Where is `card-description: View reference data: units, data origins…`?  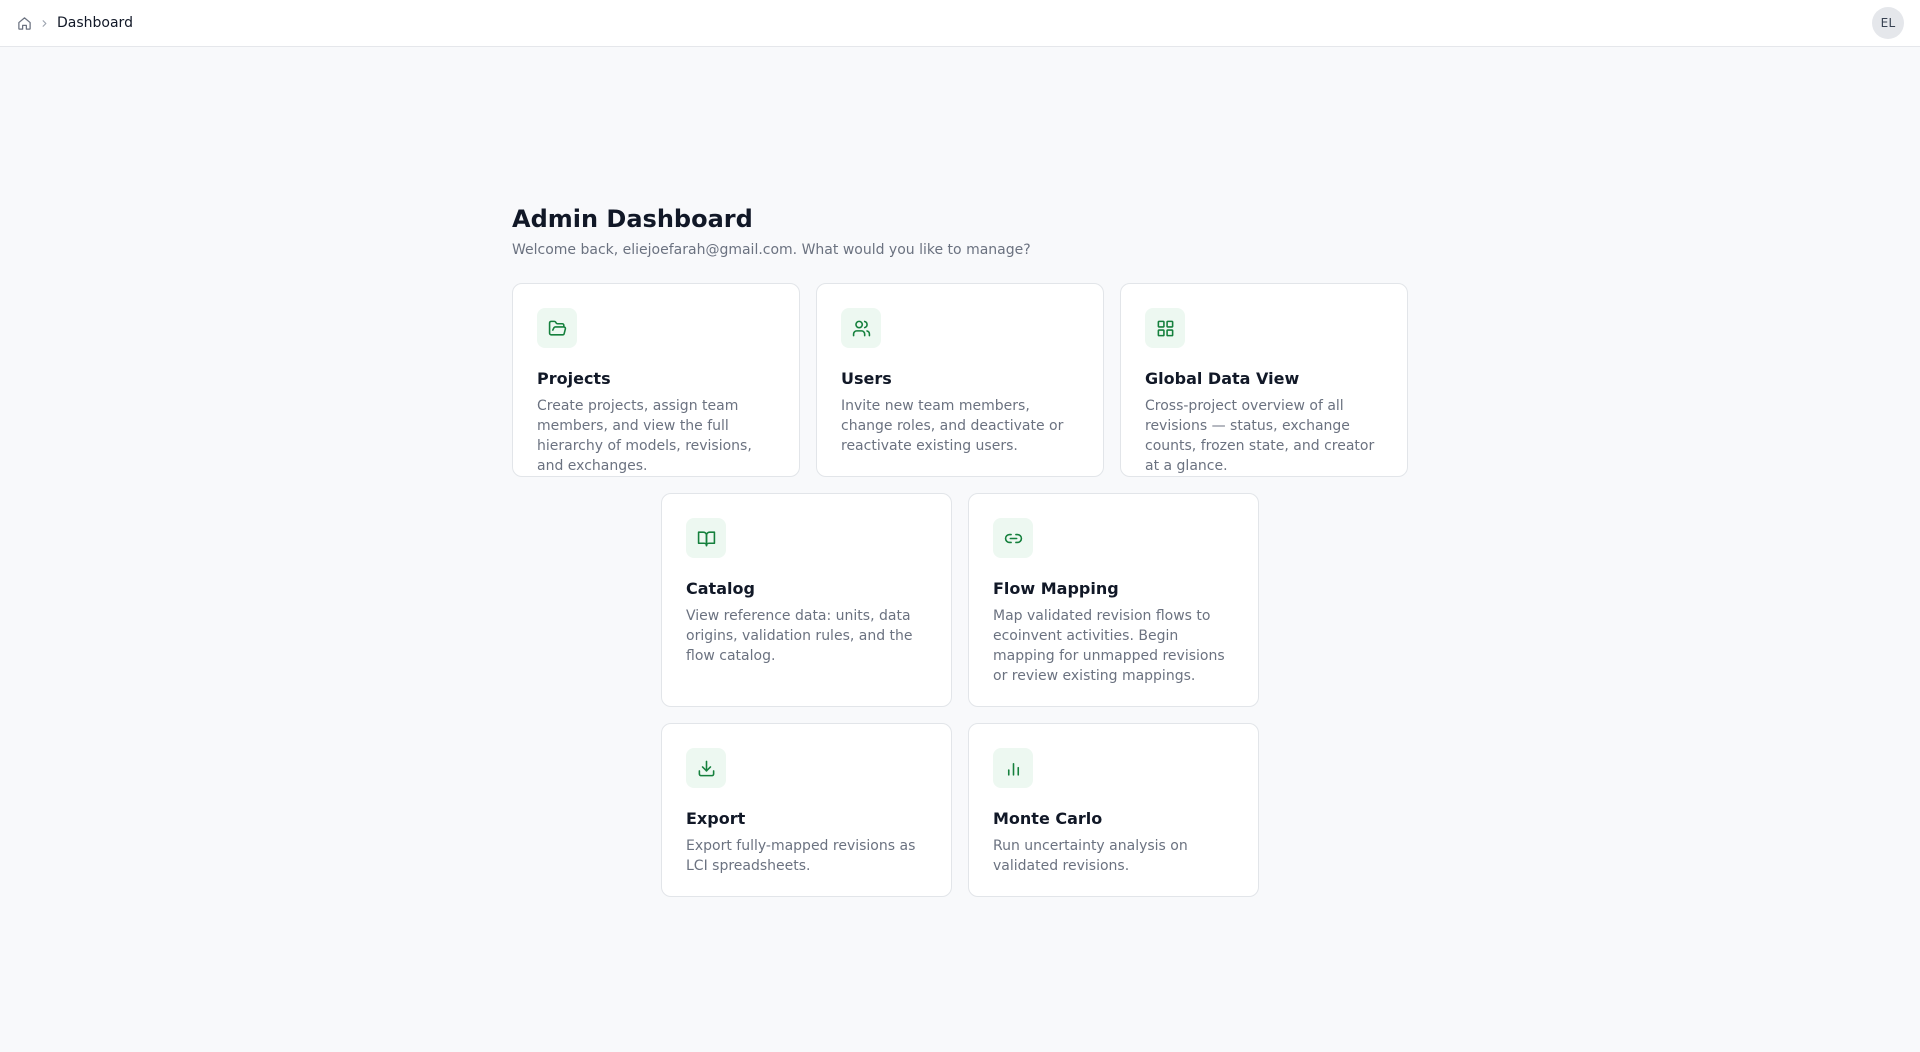 card-description: View reference data: units, data origins… is located at coordinates (799, 636).